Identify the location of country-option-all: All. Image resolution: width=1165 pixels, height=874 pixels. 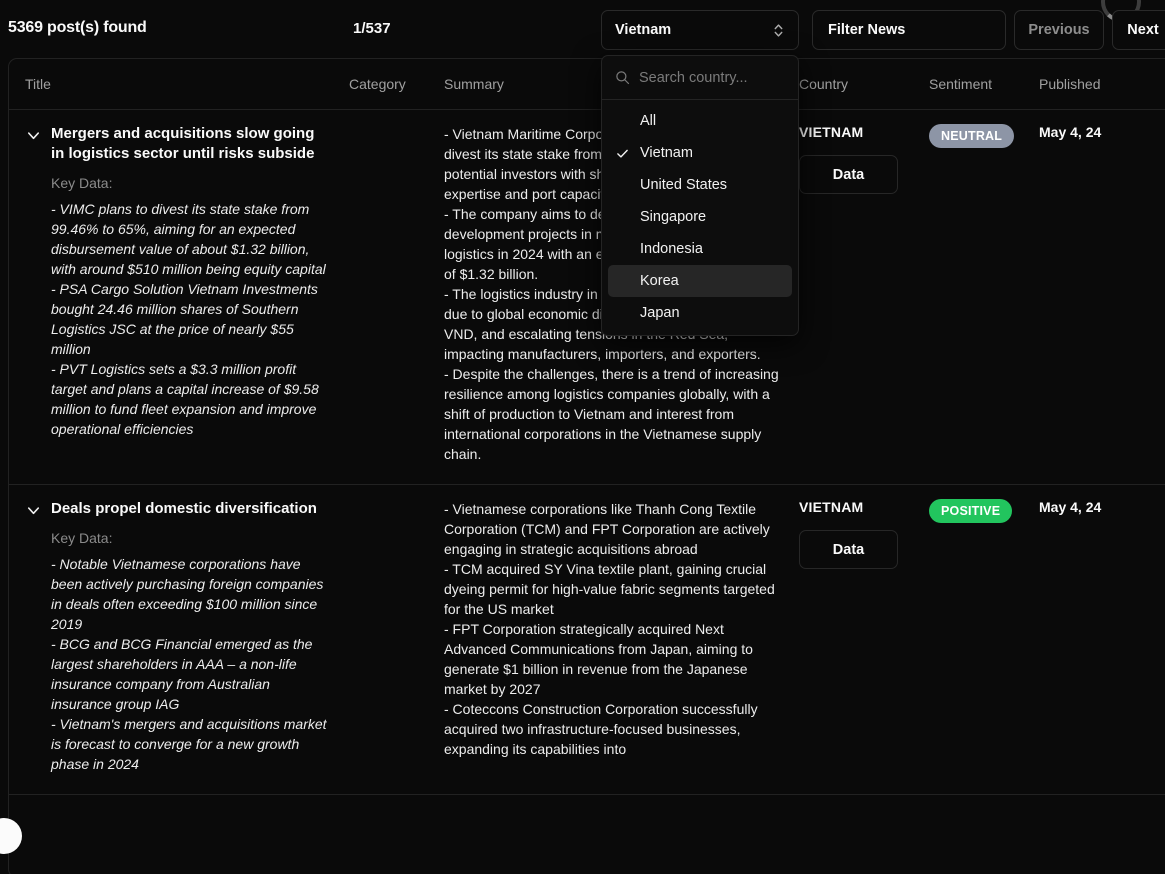
(700, 121).